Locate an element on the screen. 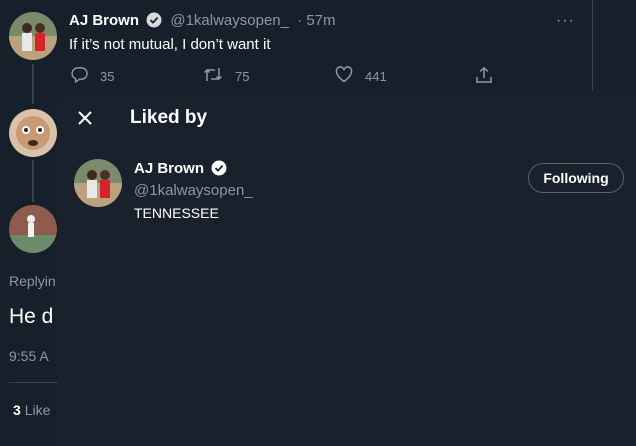 Image resolution: width=636 pixels, height=446 pixels. reply-body-text: He d is located at coordinates (31, 316).